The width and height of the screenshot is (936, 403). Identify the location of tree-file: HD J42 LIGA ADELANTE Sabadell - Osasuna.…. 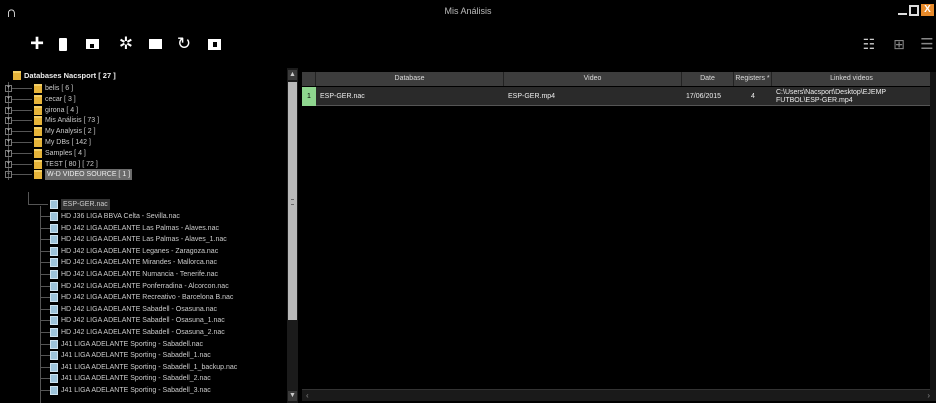
(133, 309).